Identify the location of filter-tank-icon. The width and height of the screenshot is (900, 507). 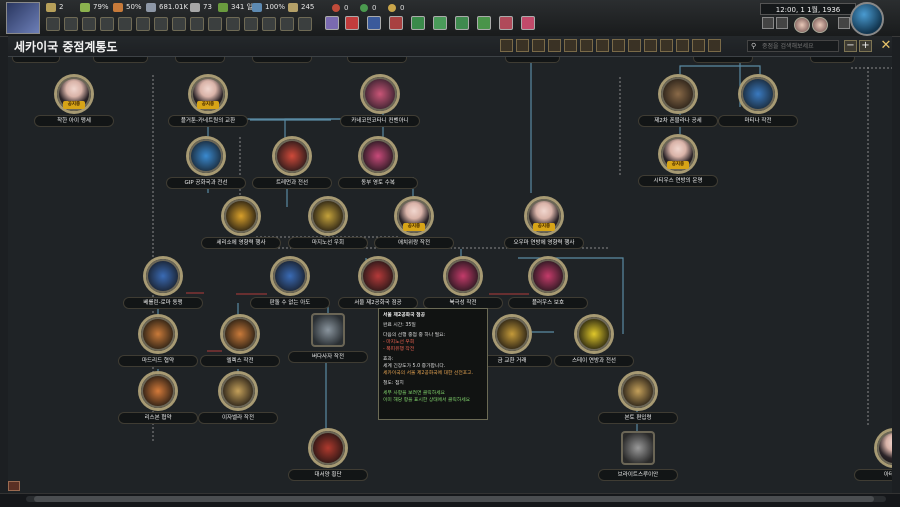
(586, 45).